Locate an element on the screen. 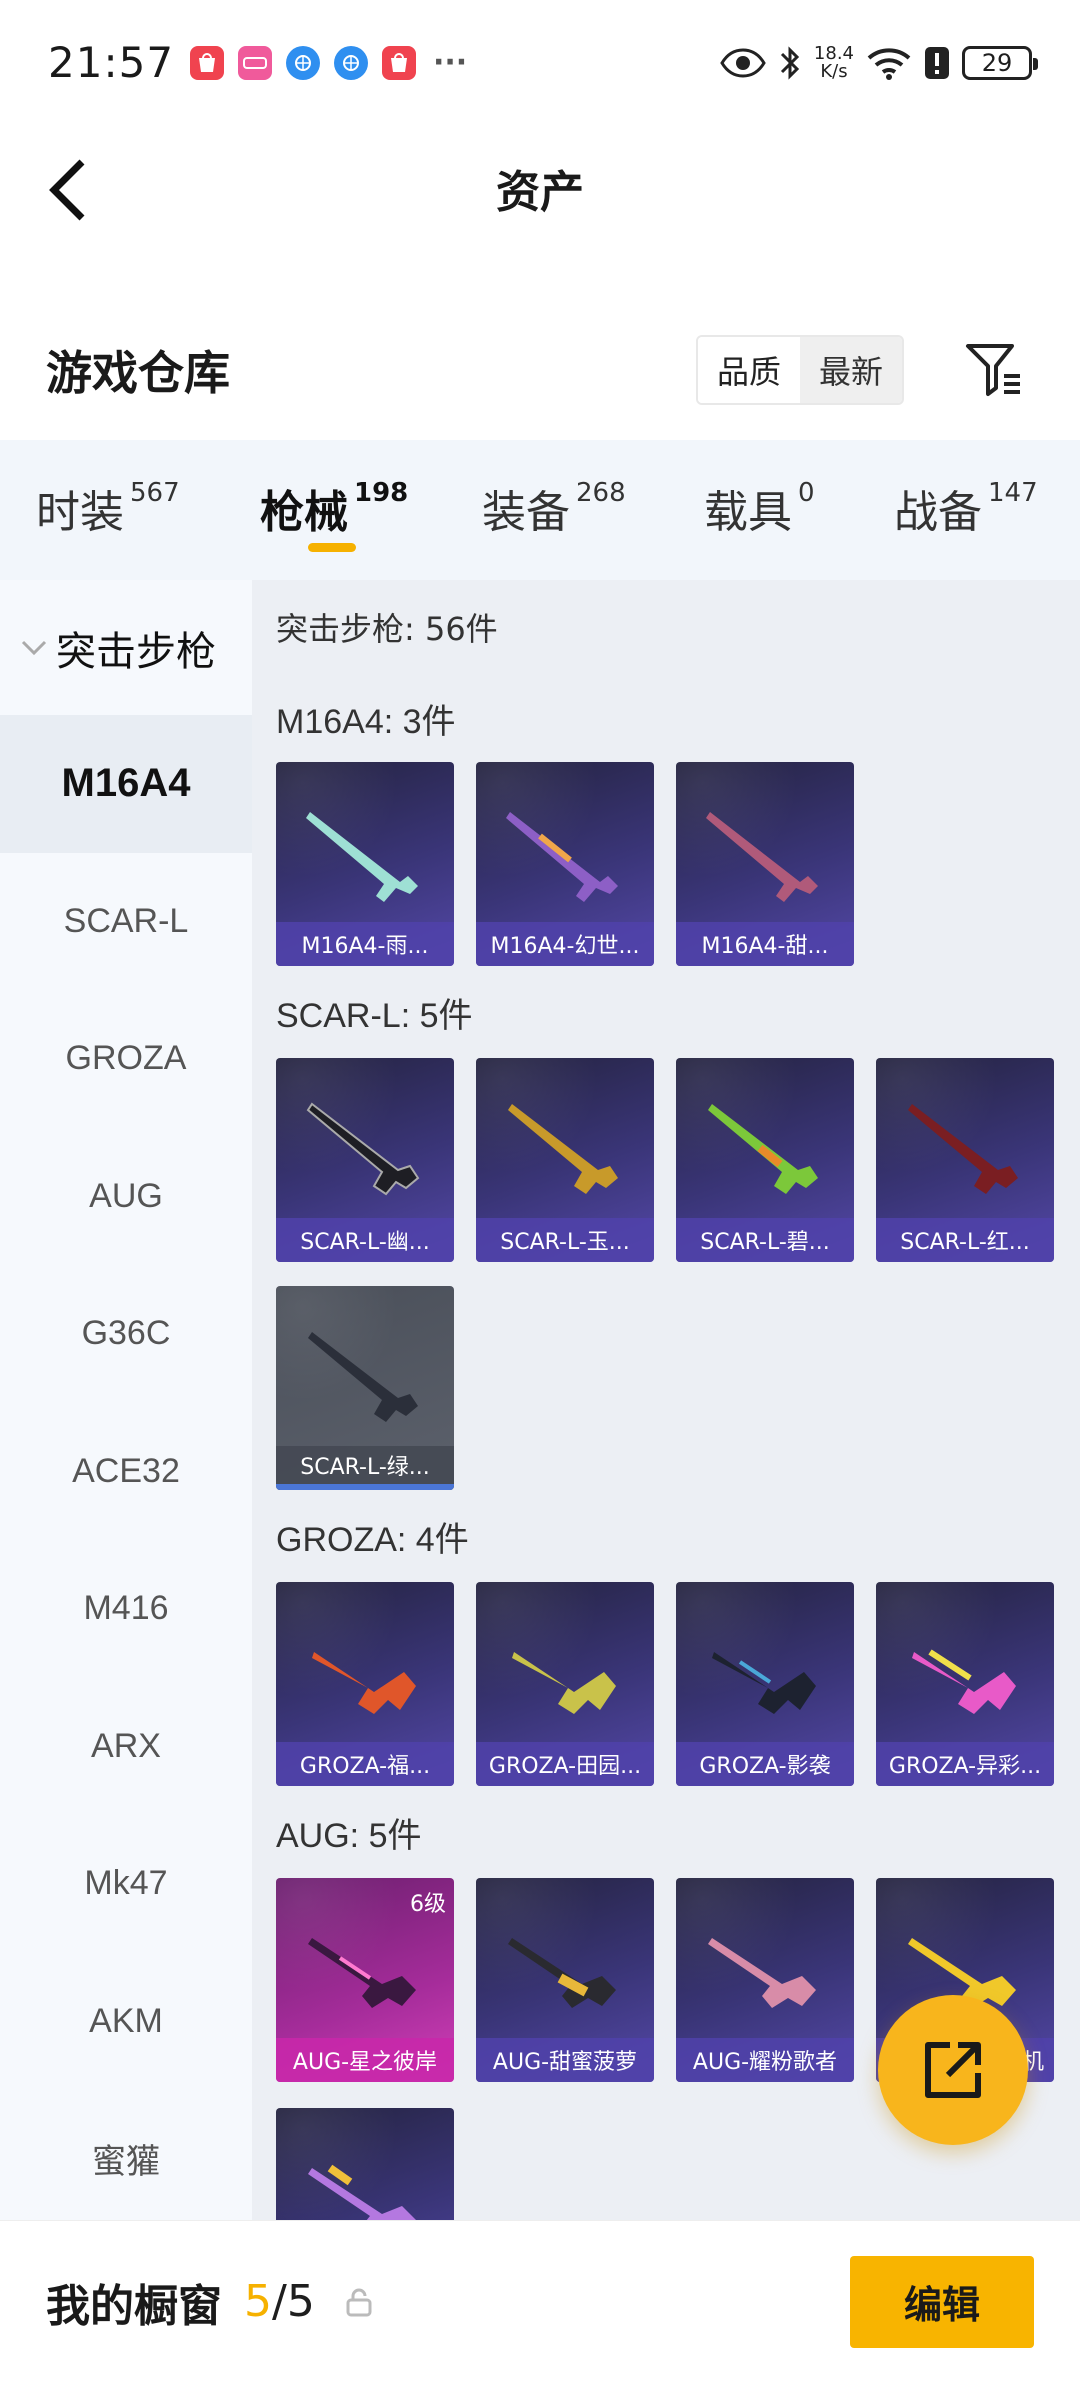  sidebar-item-m416: M416 is located at coordinates (126, 1609).